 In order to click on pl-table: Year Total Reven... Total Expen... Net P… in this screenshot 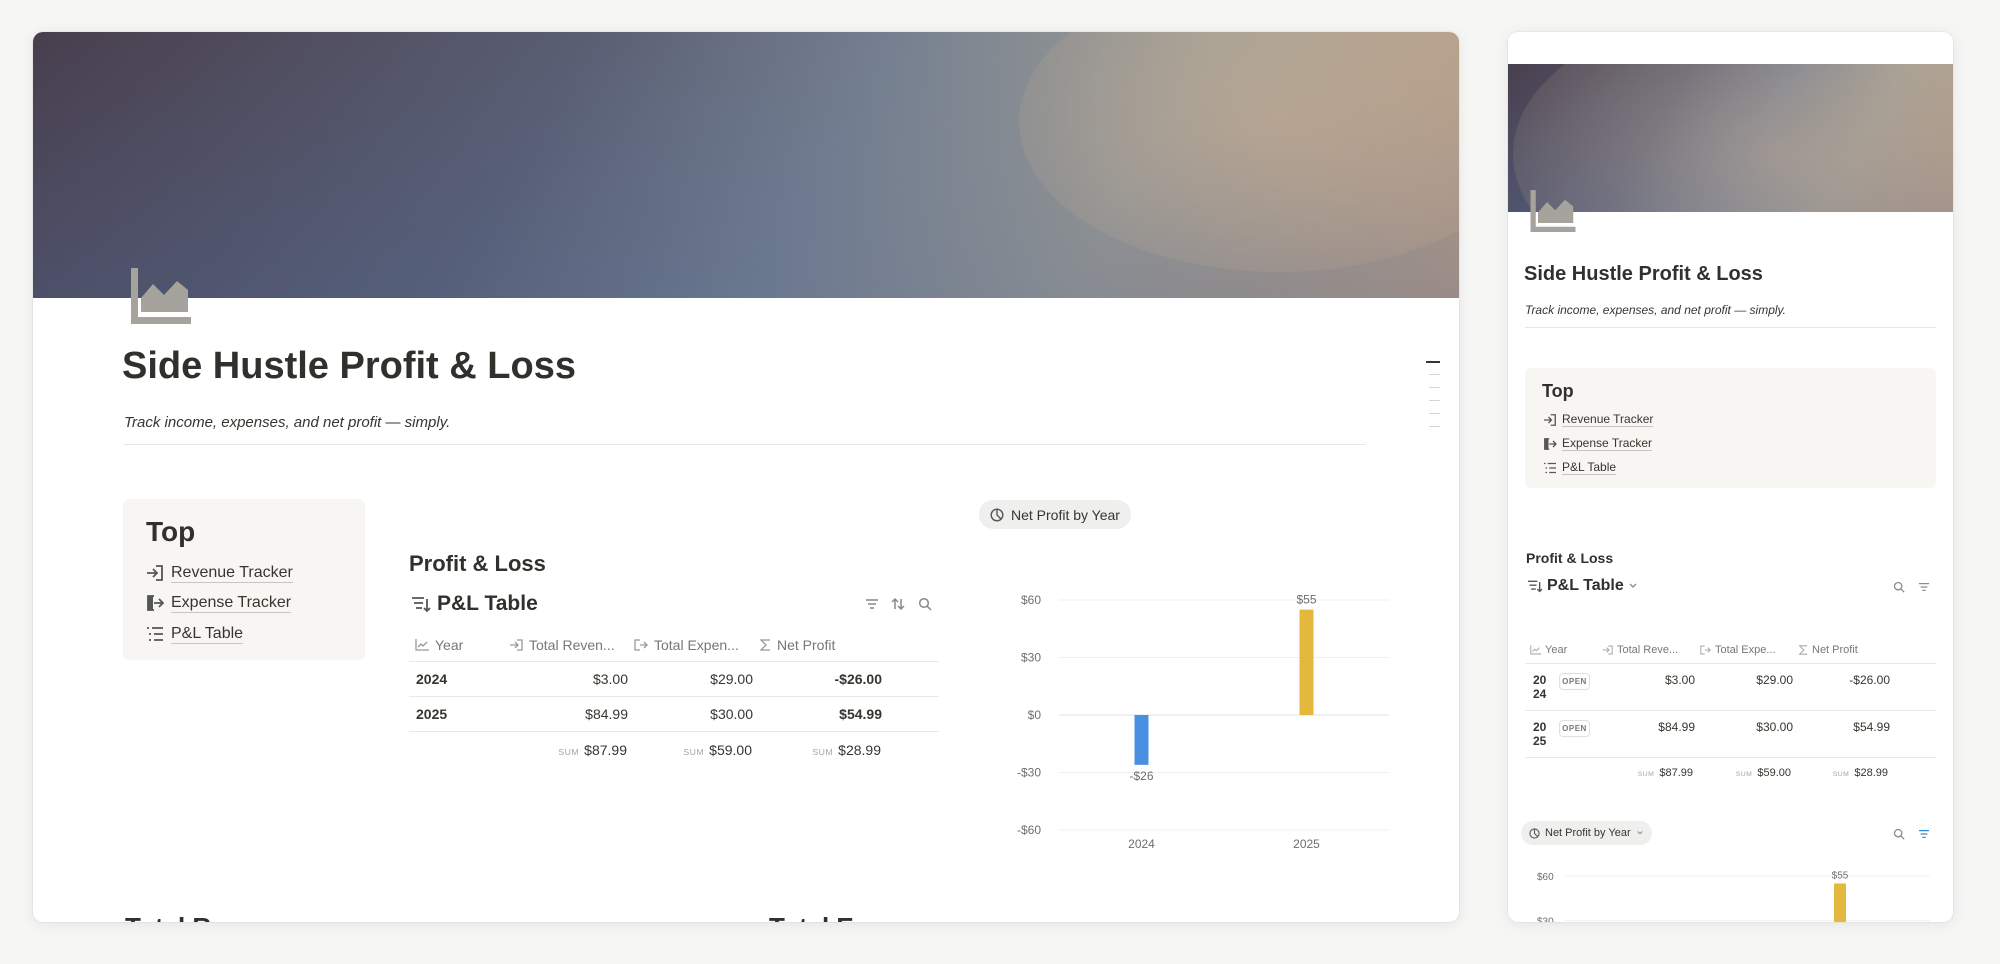, I will do `click(674, 703)`.